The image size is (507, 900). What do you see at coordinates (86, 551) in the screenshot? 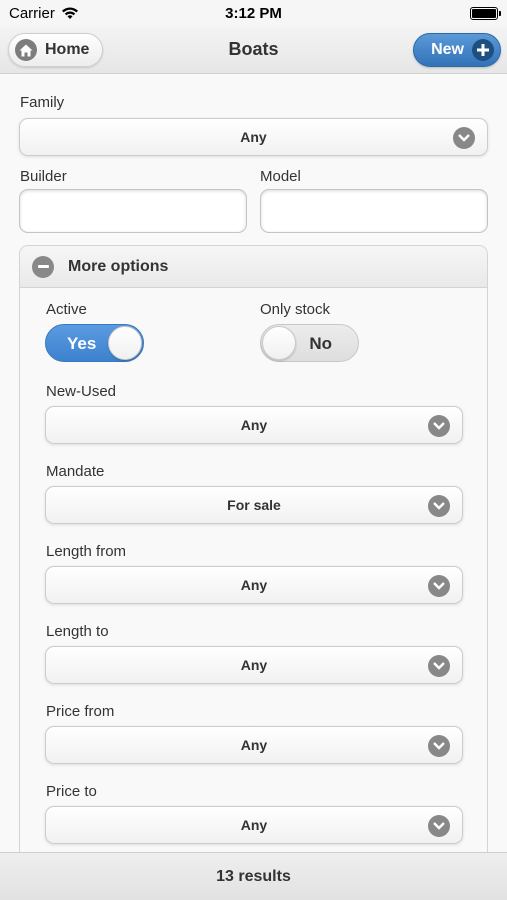
I see `length-from-label: Length from` at bounding box center [86, 551].